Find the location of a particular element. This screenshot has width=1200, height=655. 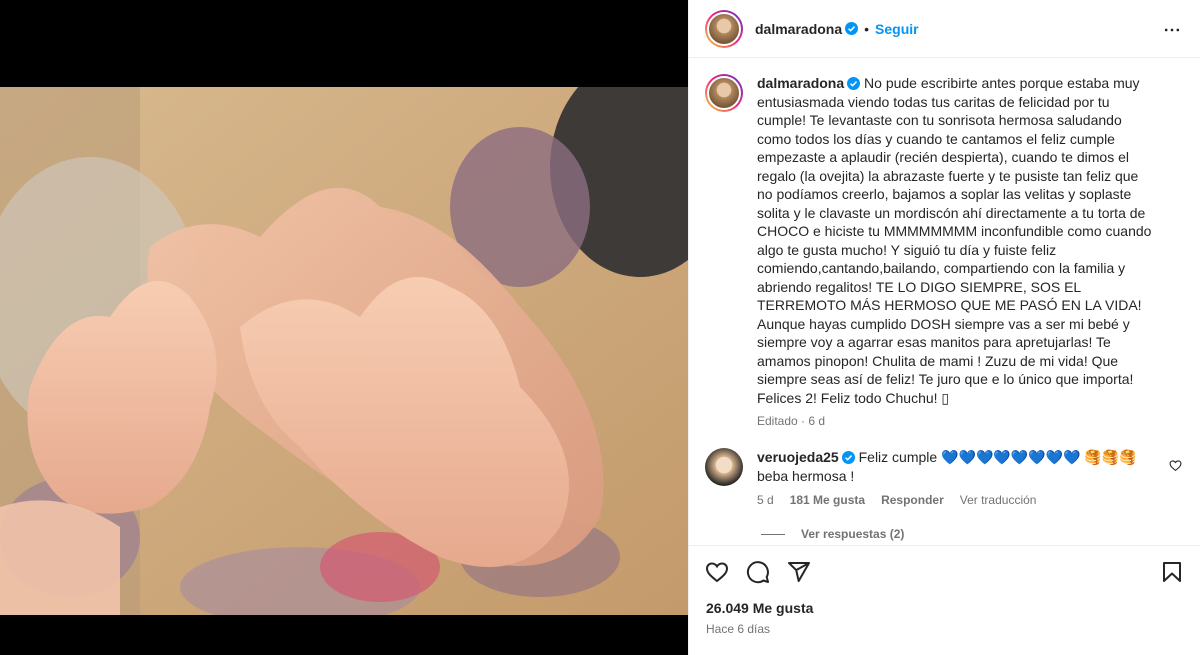

header-username: dalmaradona is located at coordinates (798, 29).